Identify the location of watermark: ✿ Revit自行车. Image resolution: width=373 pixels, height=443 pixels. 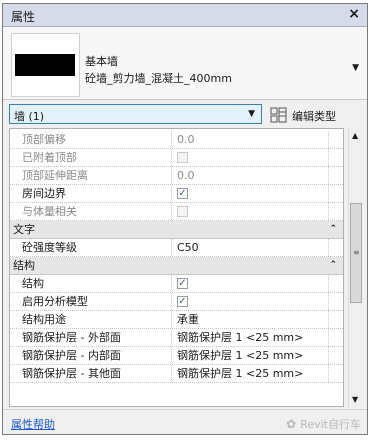
(323, 424).